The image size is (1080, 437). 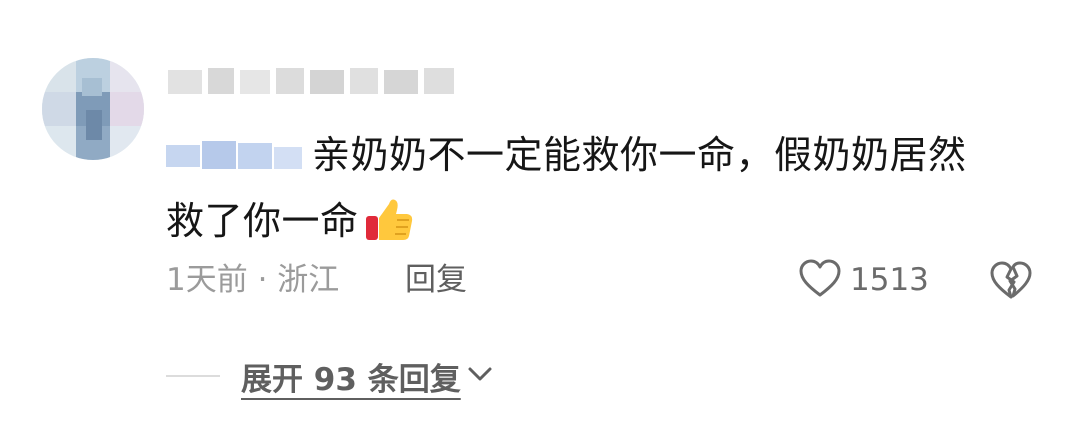 I want to click on expand-replies-button: 展开 93 条回复, so click(x=368, y=376).